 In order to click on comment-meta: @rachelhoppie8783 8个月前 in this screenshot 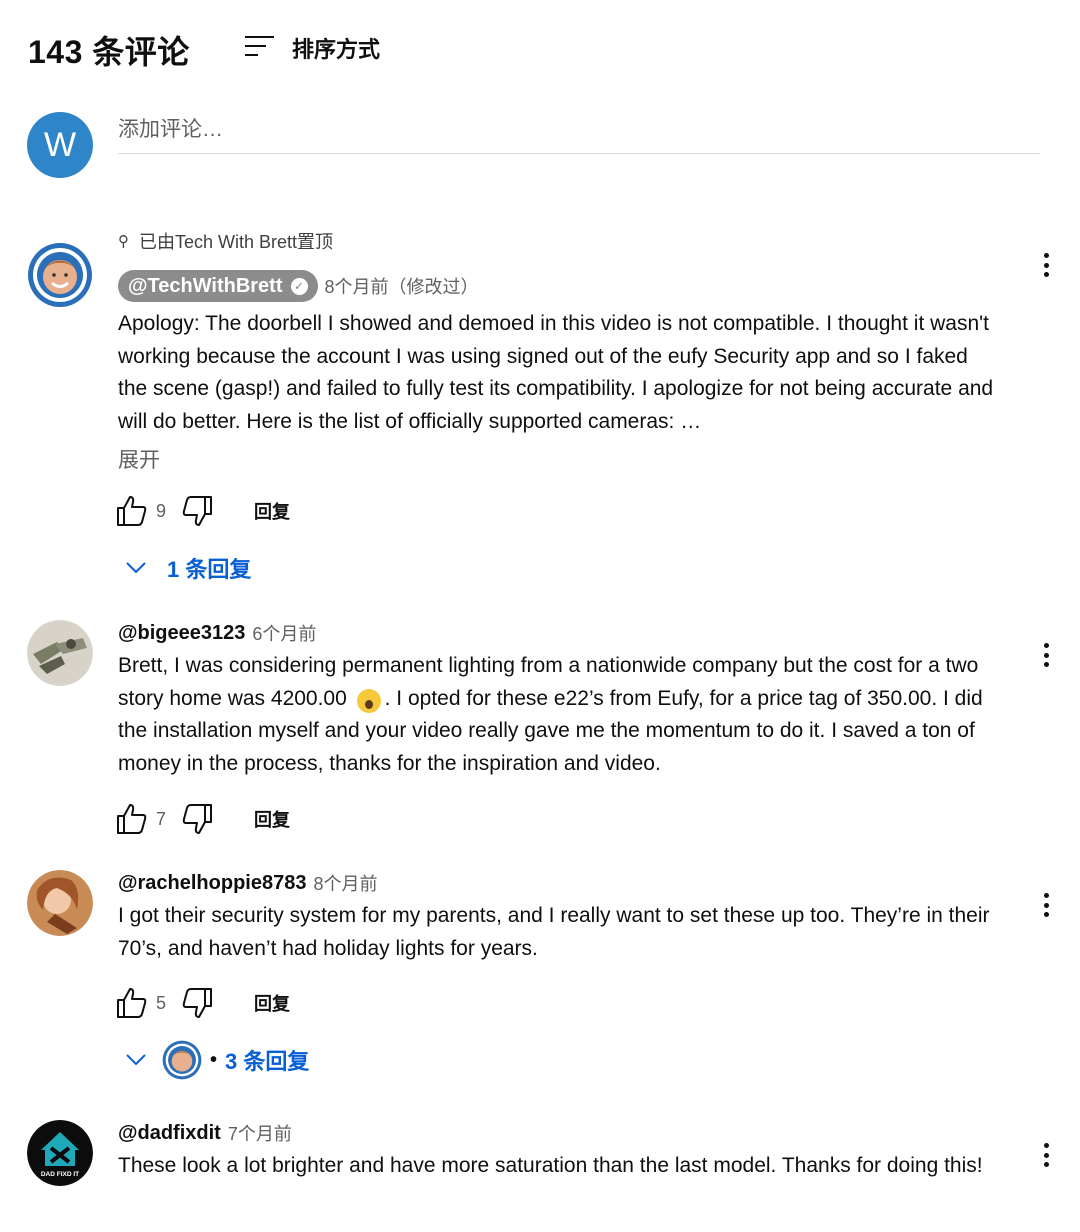, I will do `click(558, 883)`.